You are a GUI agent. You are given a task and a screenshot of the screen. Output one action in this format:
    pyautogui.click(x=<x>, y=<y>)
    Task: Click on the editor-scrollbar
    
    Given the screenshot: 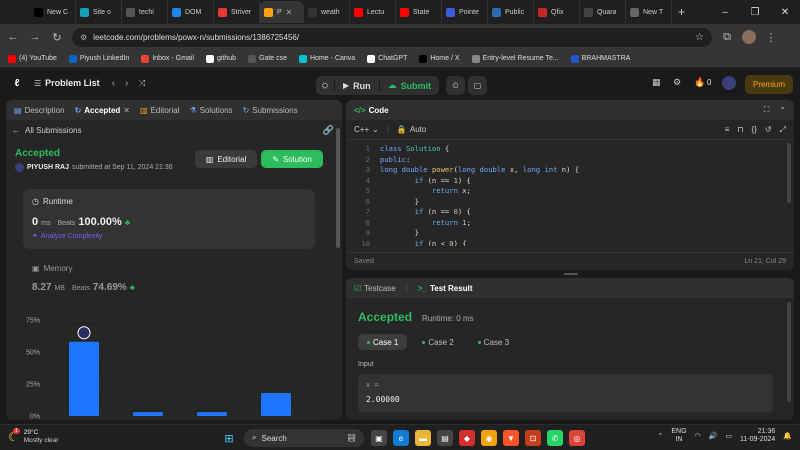 What is the action you would take?
    pyautogui.click(x=789, y=173)
    